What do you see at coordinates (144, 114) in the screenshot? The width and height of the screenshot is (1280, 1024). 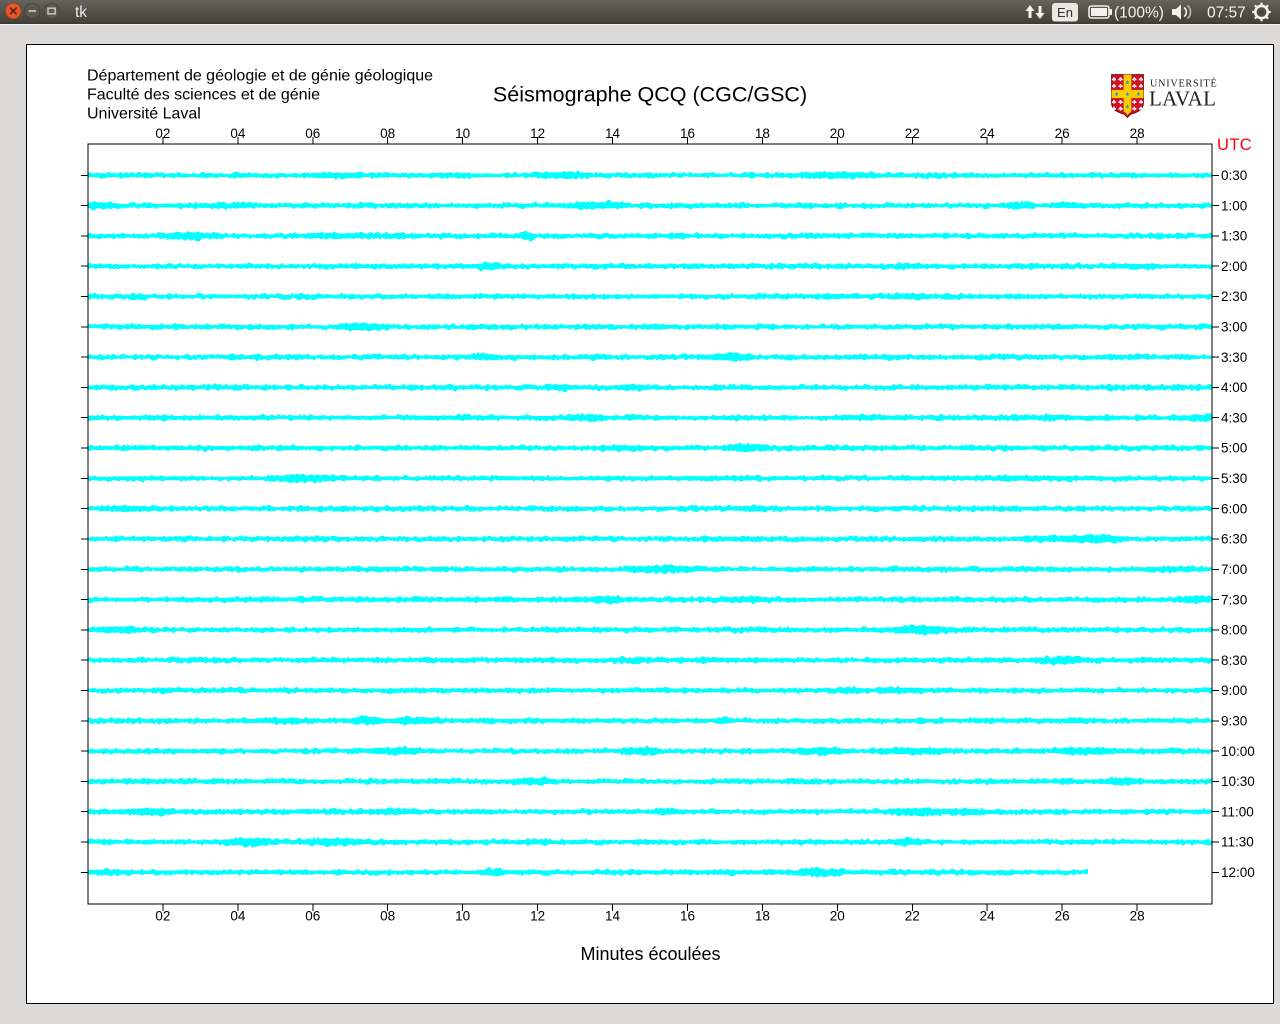 I see `svg-text: Université Laval` at bounding box center [144, 114].